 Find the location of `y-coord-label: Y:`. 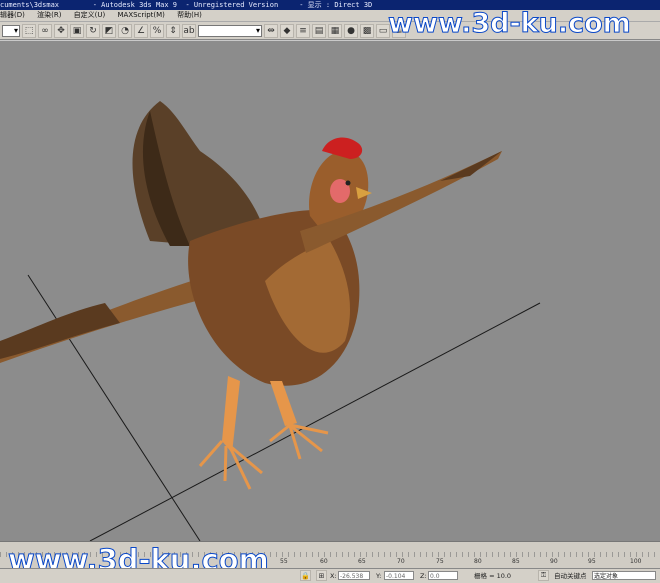

y-coord-label: Y: is located at coordinates (379, 576).